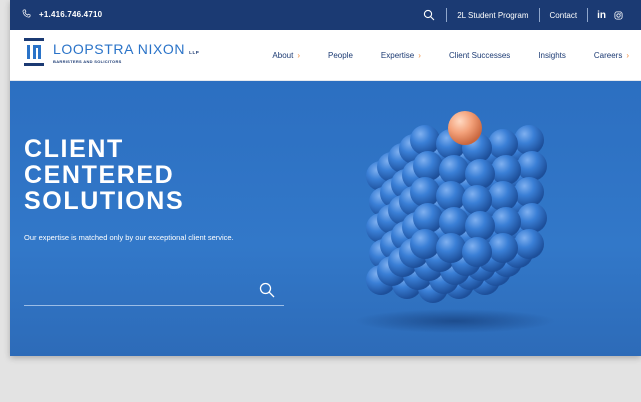 The width and height of the screenshot is (641, 402). I want to click on nav-item-label: Insights, so click(552, 55).